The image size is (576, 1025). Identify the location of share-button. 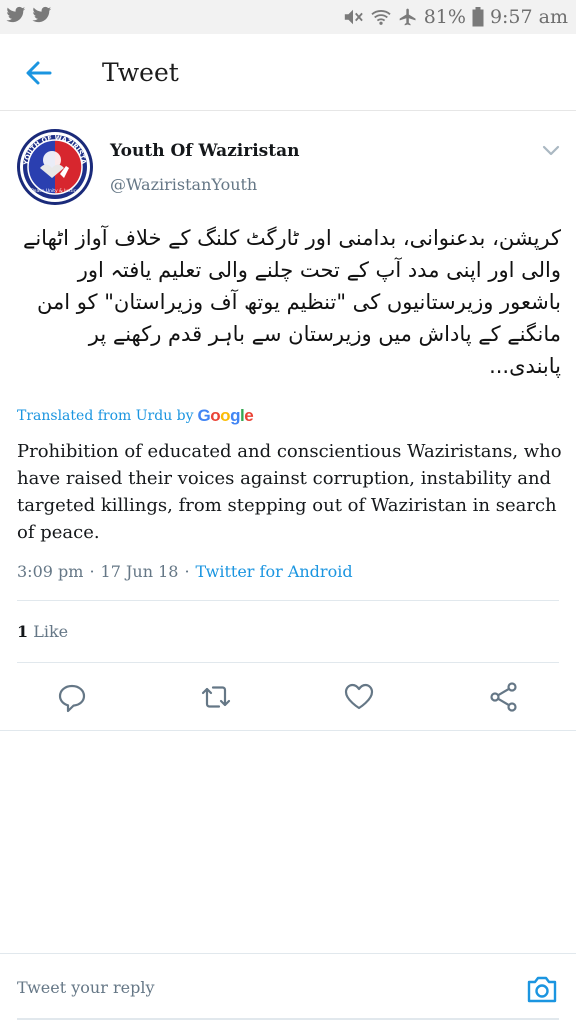
(504, 697).